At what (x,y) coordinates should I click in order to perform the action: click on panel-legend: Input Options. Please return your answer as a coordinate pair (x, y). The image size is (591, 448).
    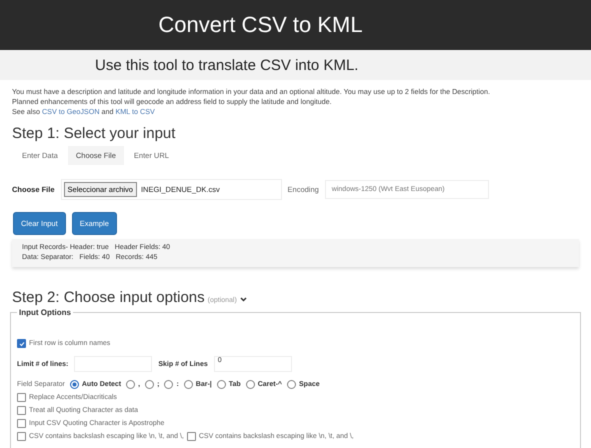
    Looking at the image, I should click on (45, 312).